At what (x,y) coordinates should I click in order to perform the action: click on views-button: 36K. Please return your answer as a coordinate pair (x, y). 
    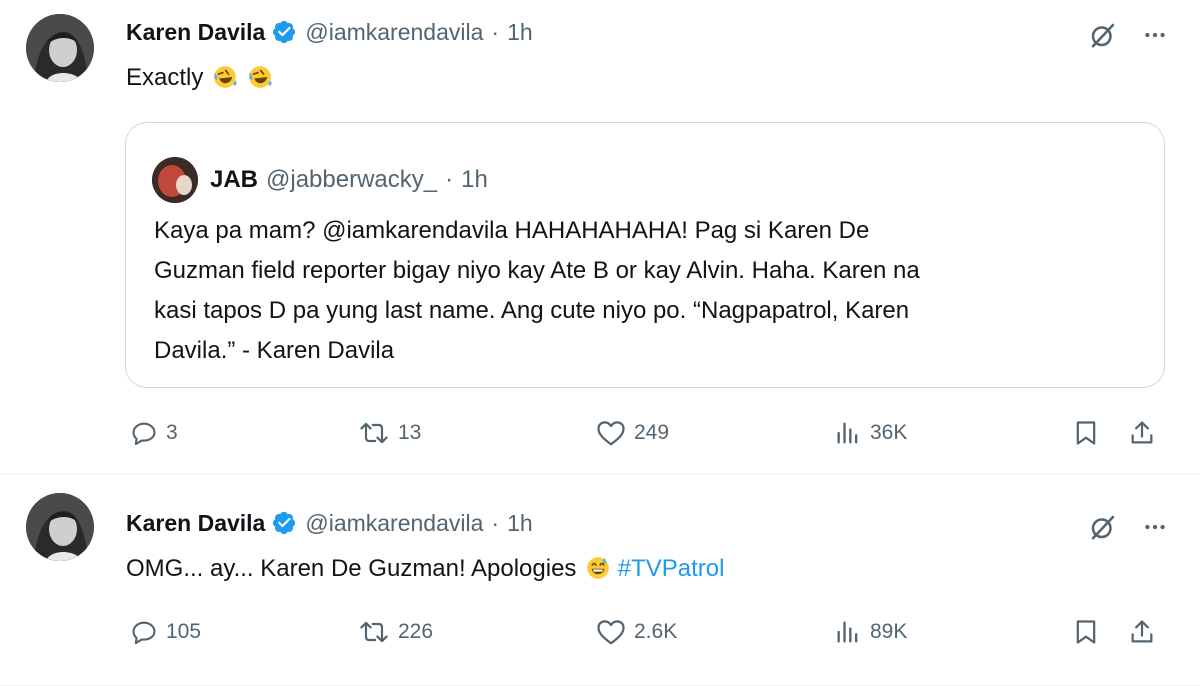
    Looking at the image, I should click on (870, 433).